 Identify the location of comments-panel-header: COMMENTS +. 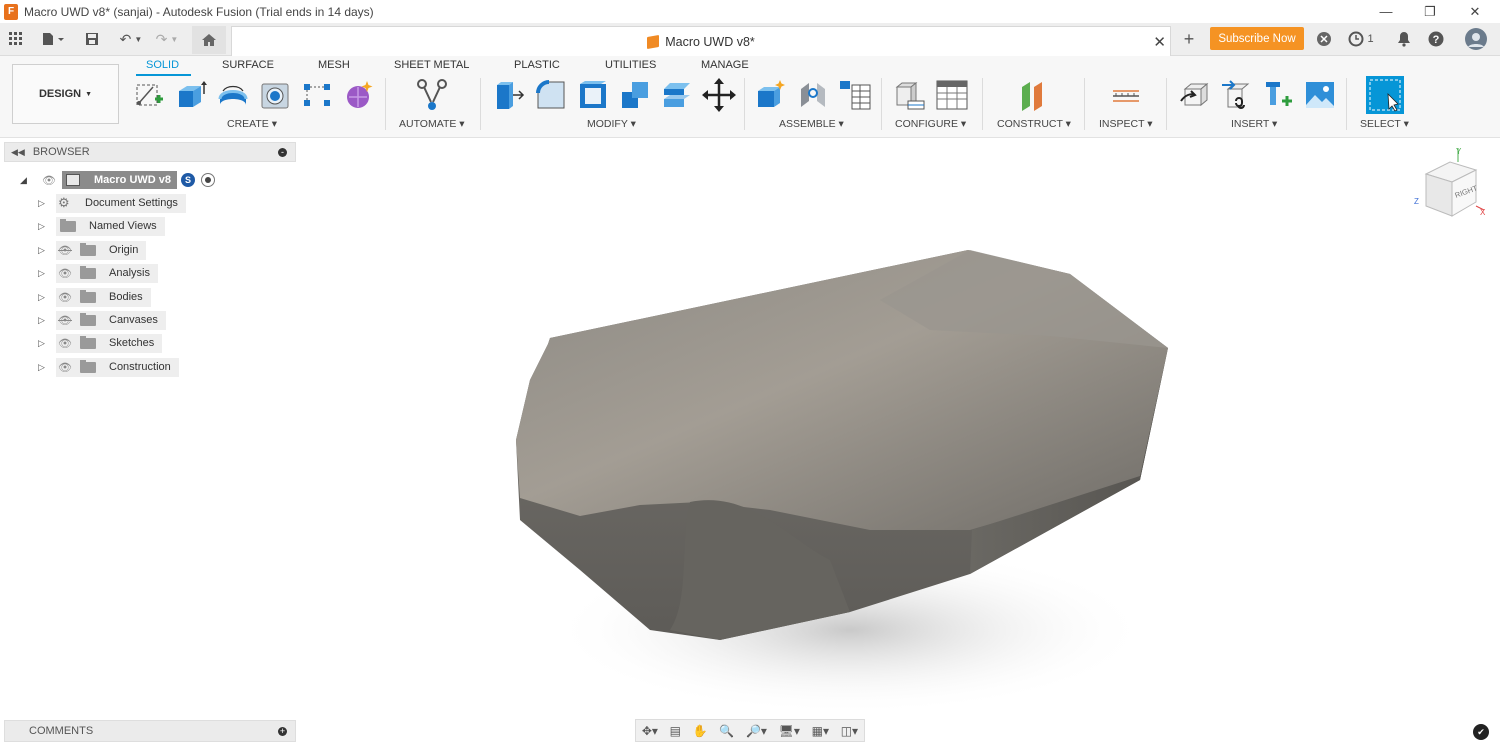
(150, 731).